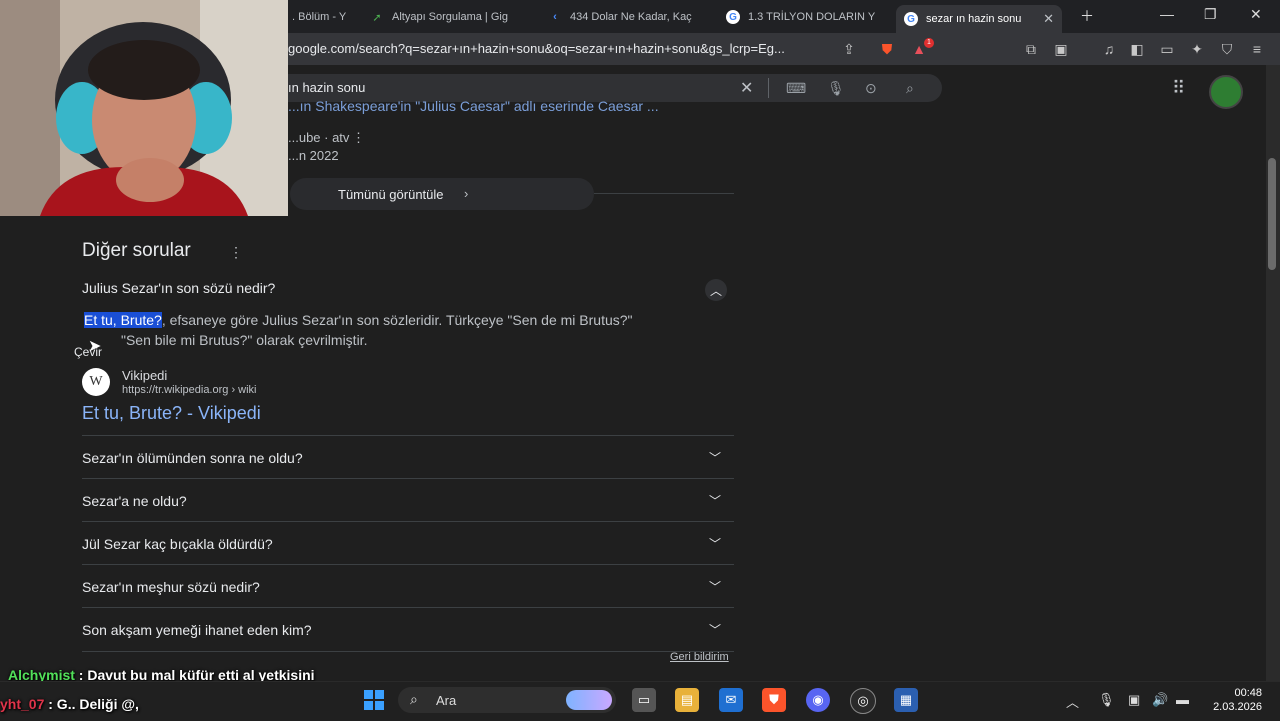  What do you see at coordinates (1109, 49) in the screenshot?
I see `media-icon: ♫` at bounding box center [1109, 49].